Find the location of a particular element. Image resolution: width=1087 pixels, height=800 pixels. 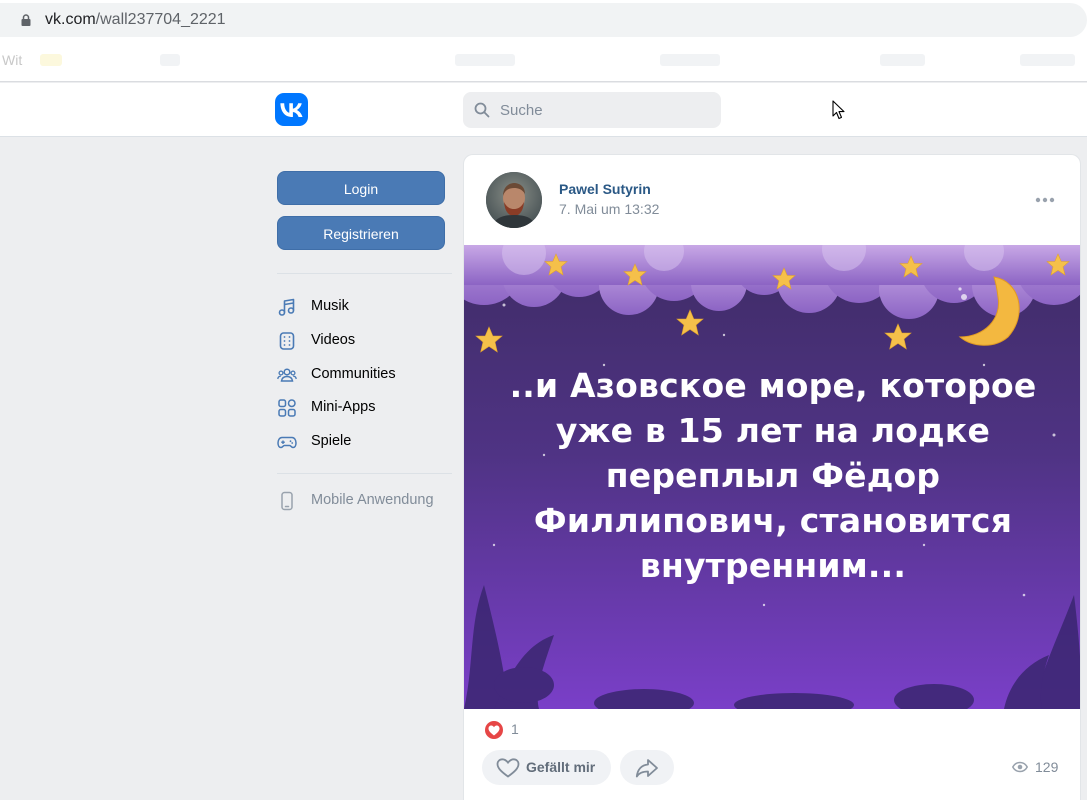

login-button: Login is located at coordinates (361, 188).